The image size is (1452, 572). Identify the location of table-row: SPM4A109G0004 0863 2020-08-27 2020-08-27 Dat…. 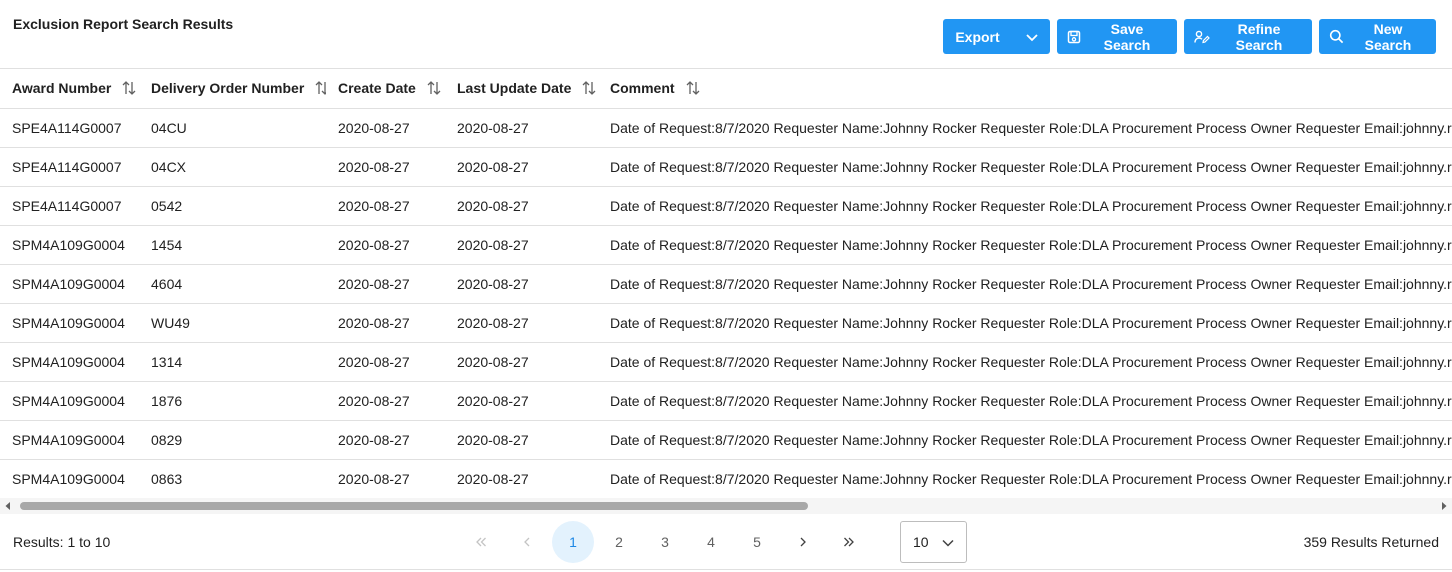
(726, 478).